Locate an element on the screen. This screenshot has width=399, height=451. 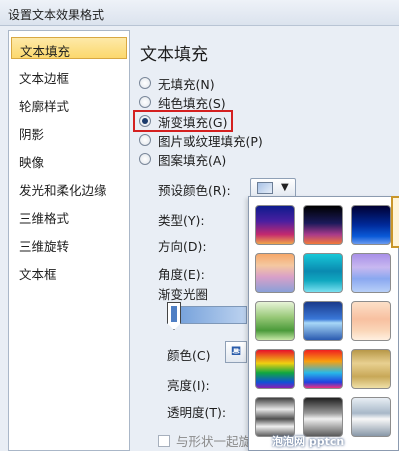
sidebar-item-shadow: 阴影 is located at coordinates (69, 132).